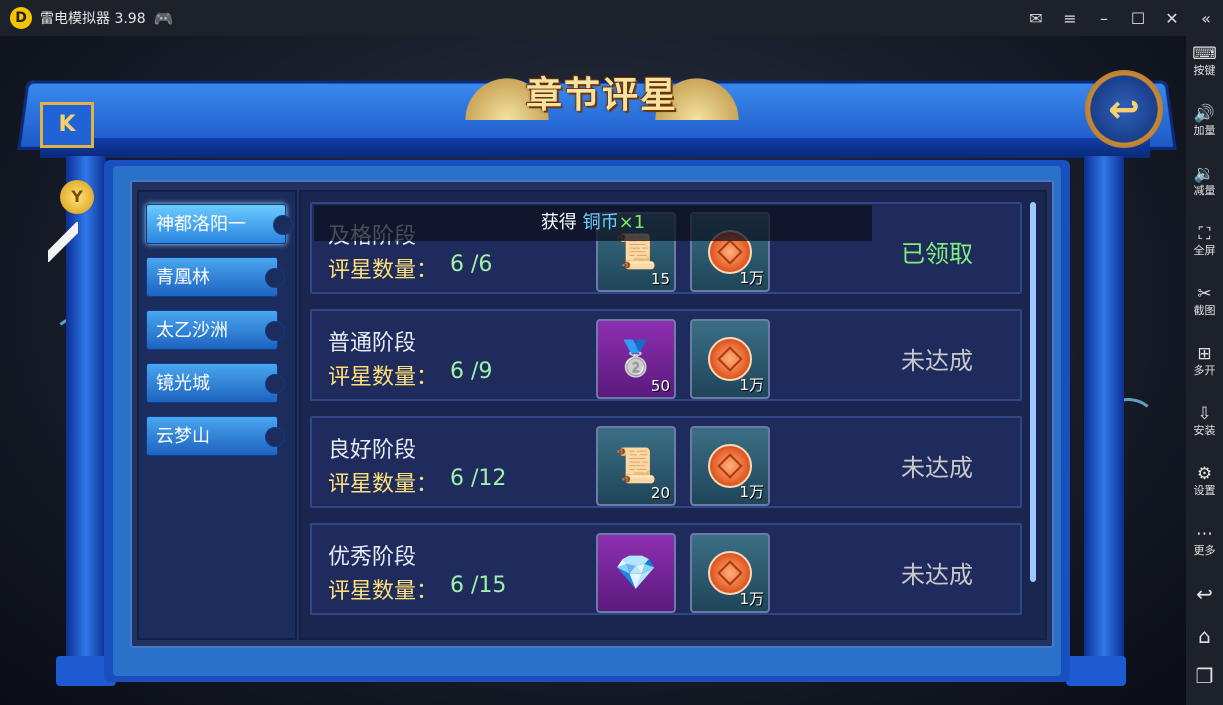 Image resolution: width=1223 pixels, height=705 pixels. I want to click on toolbar-settings: ⚙ 设置, so click(1204, 481).